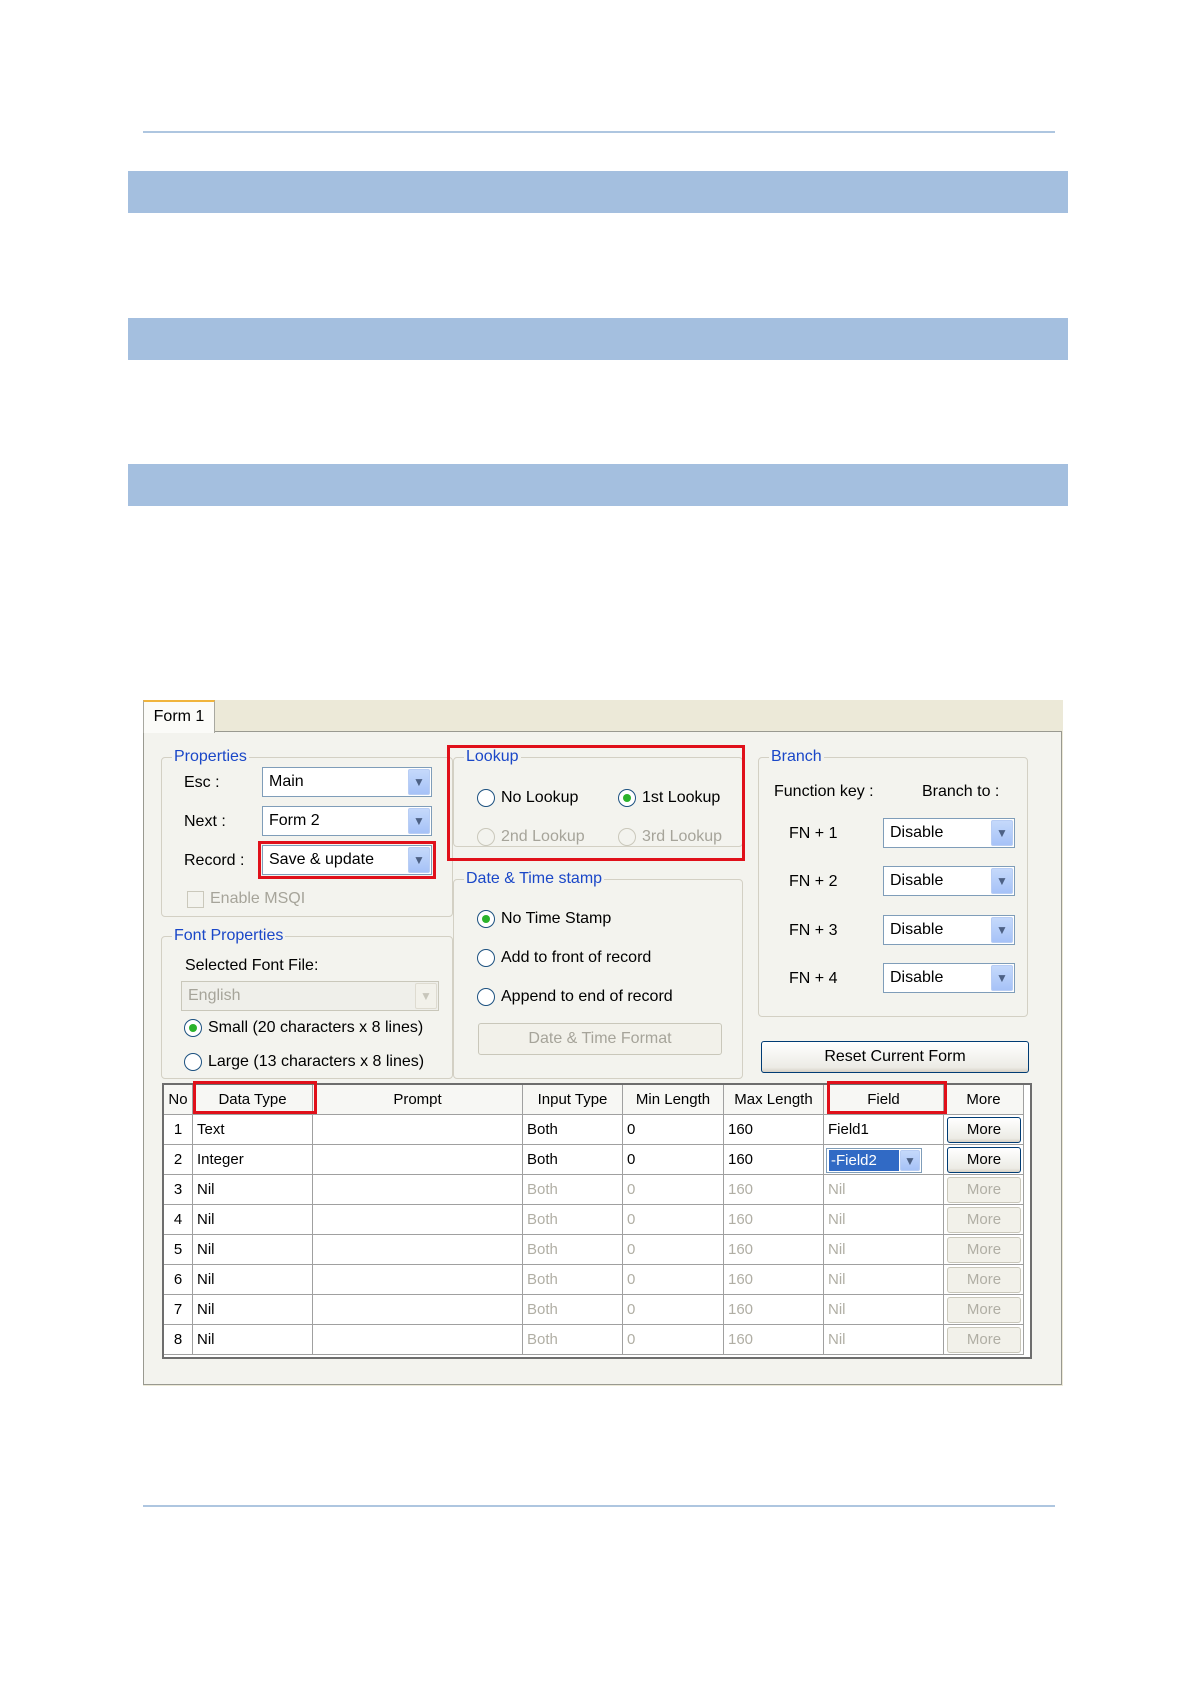 The height and width of the screenshot is (1684, 1190). I want to click on reset-current-form-button: Reset Current Form, so click(895, 1057).